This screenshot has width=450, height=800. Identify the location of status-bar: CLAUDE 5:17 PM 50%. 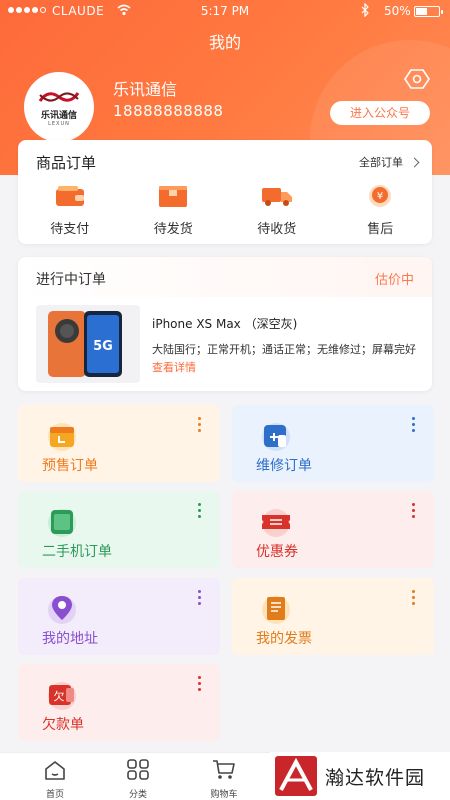
(225, 11).